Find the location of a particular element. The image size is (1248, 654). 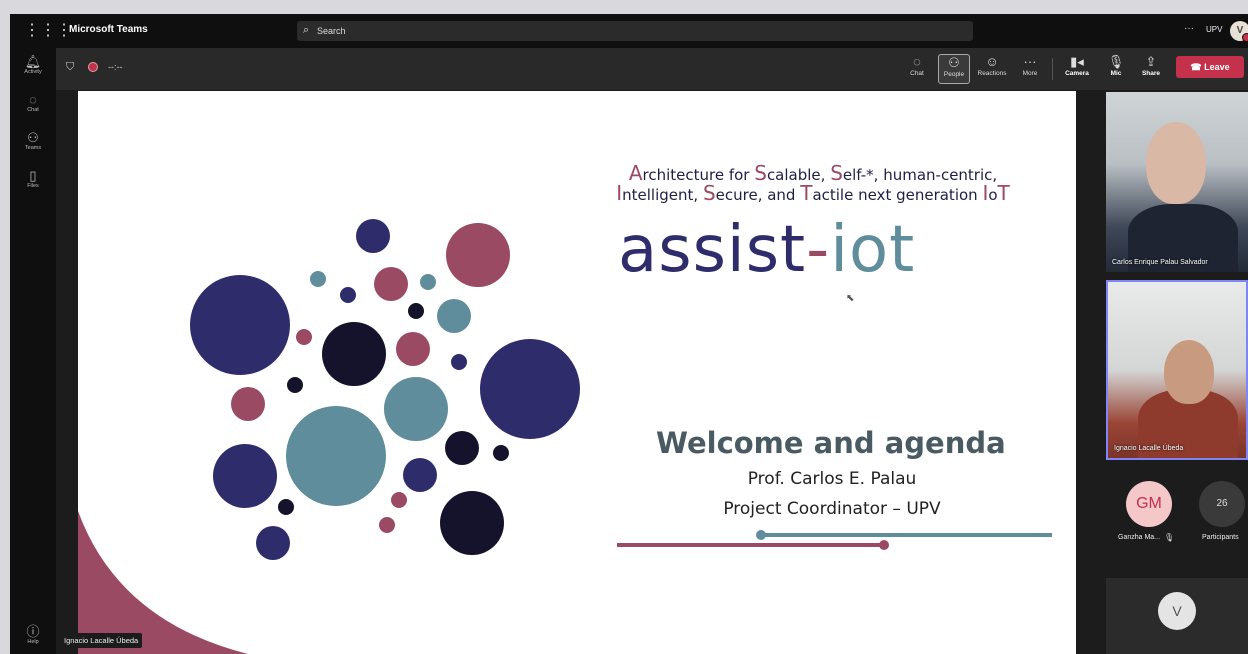

rail-item-activity: 🔔︎ Activity is located at coordinates (33, 64).